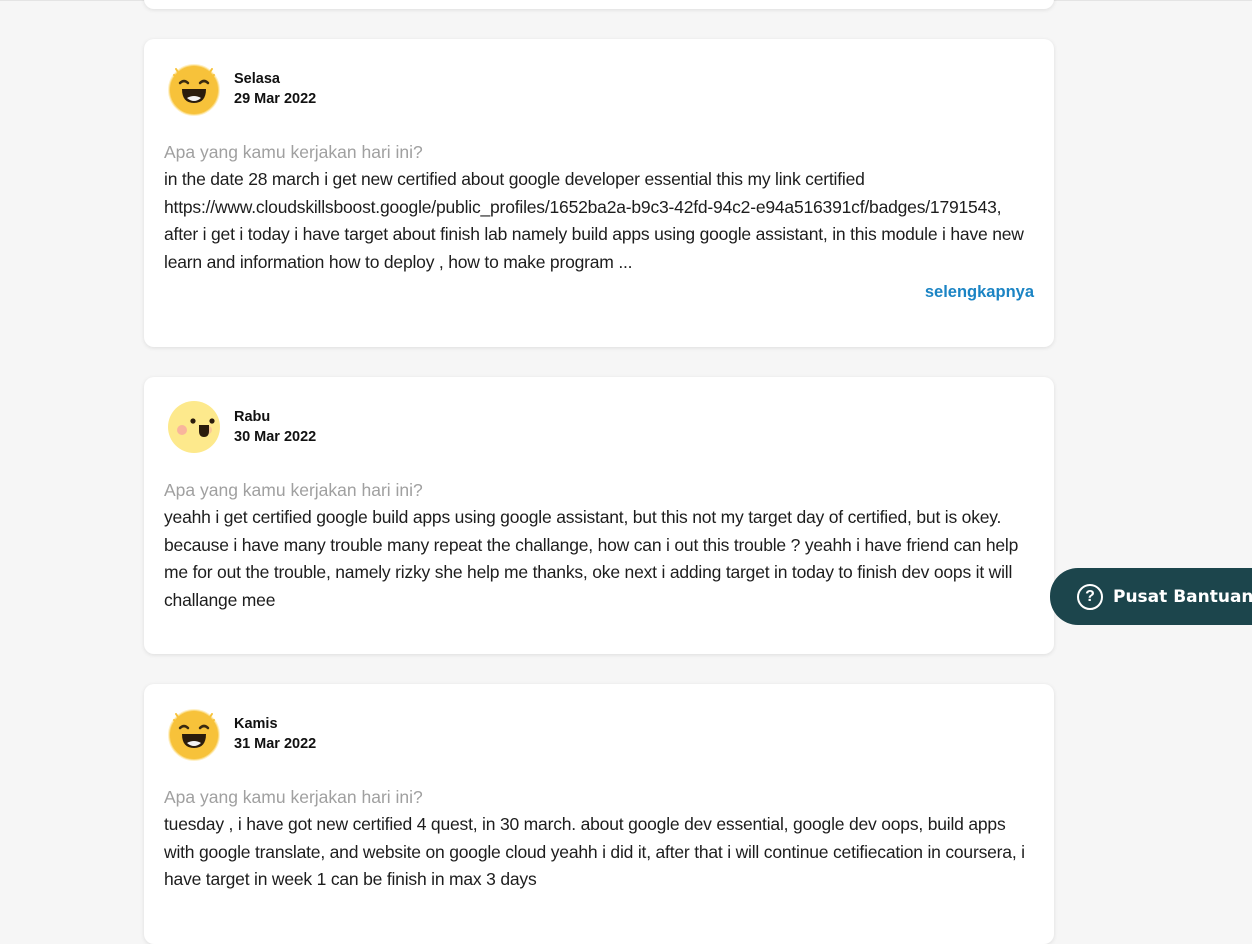 The width and height of the screenshot is (1252, 944). I want to click on entry-meta: Kamis 31 Mar 2022, so click(275, 734).